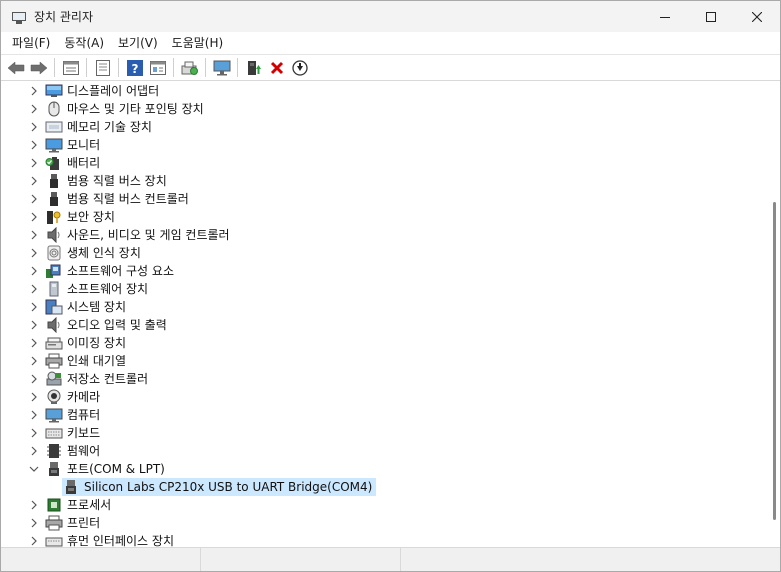 The image size is (781, 572). Describe the element at coordinates (109, 127) in the screenshot. I see `tree-node-label: 메모리 기술 장치` at that location.